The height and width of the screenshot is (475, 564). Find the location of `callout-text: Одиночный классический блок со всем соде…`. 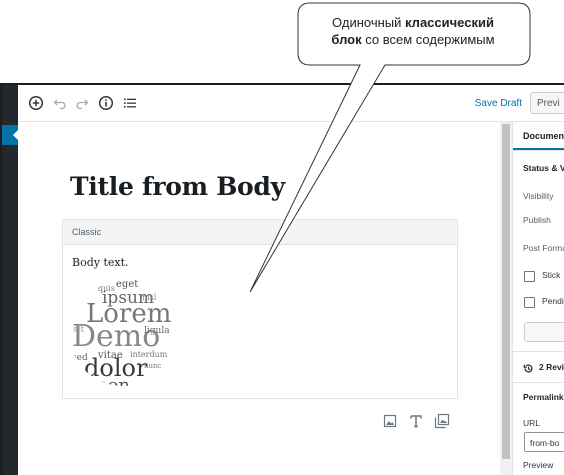

callout-text: Одиночный классический блок со всем соде… is located at coordinates (413, 31).